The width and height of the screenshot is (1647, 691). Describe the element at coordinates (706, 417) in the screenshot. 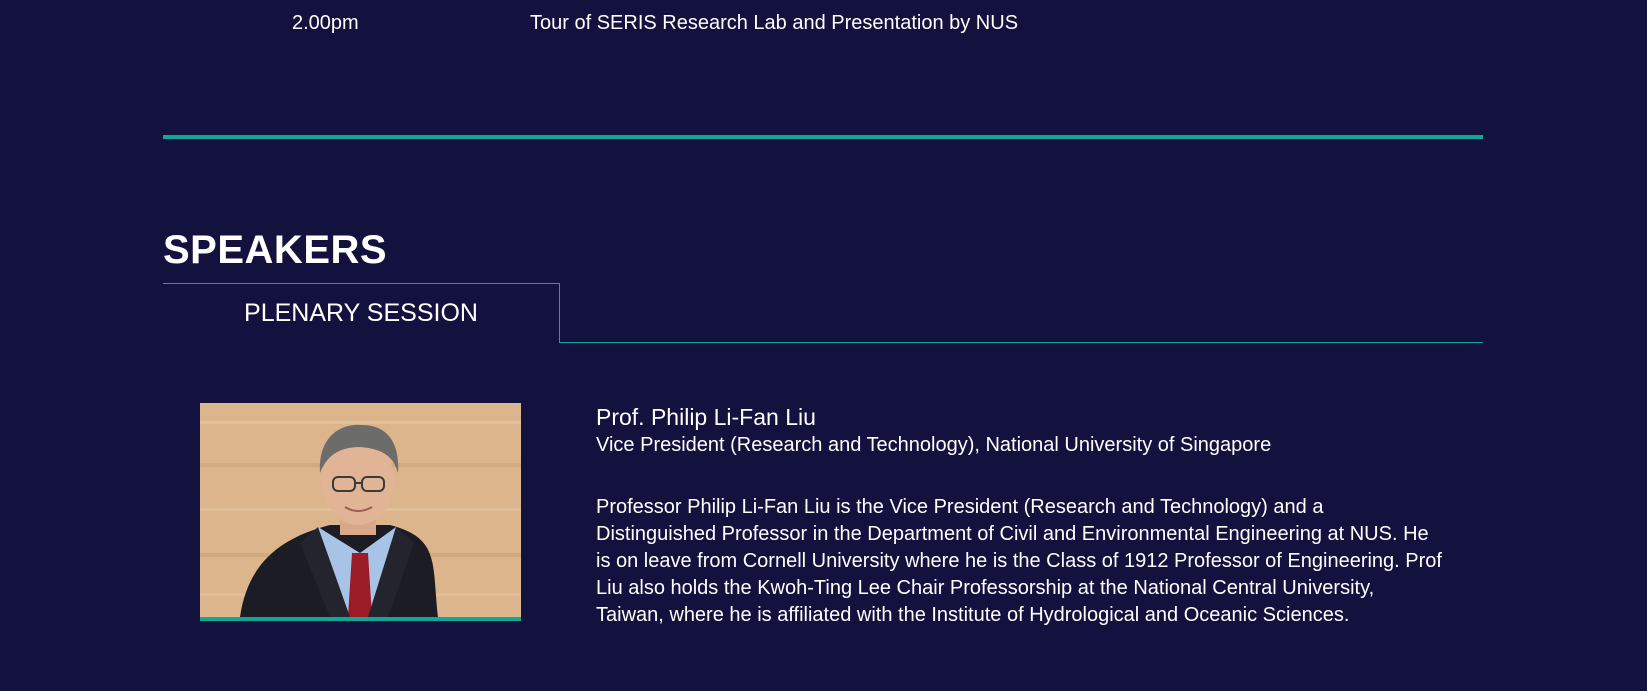

I see `speaker-name: Prof. Philip Li-Fan Liu` at that location.